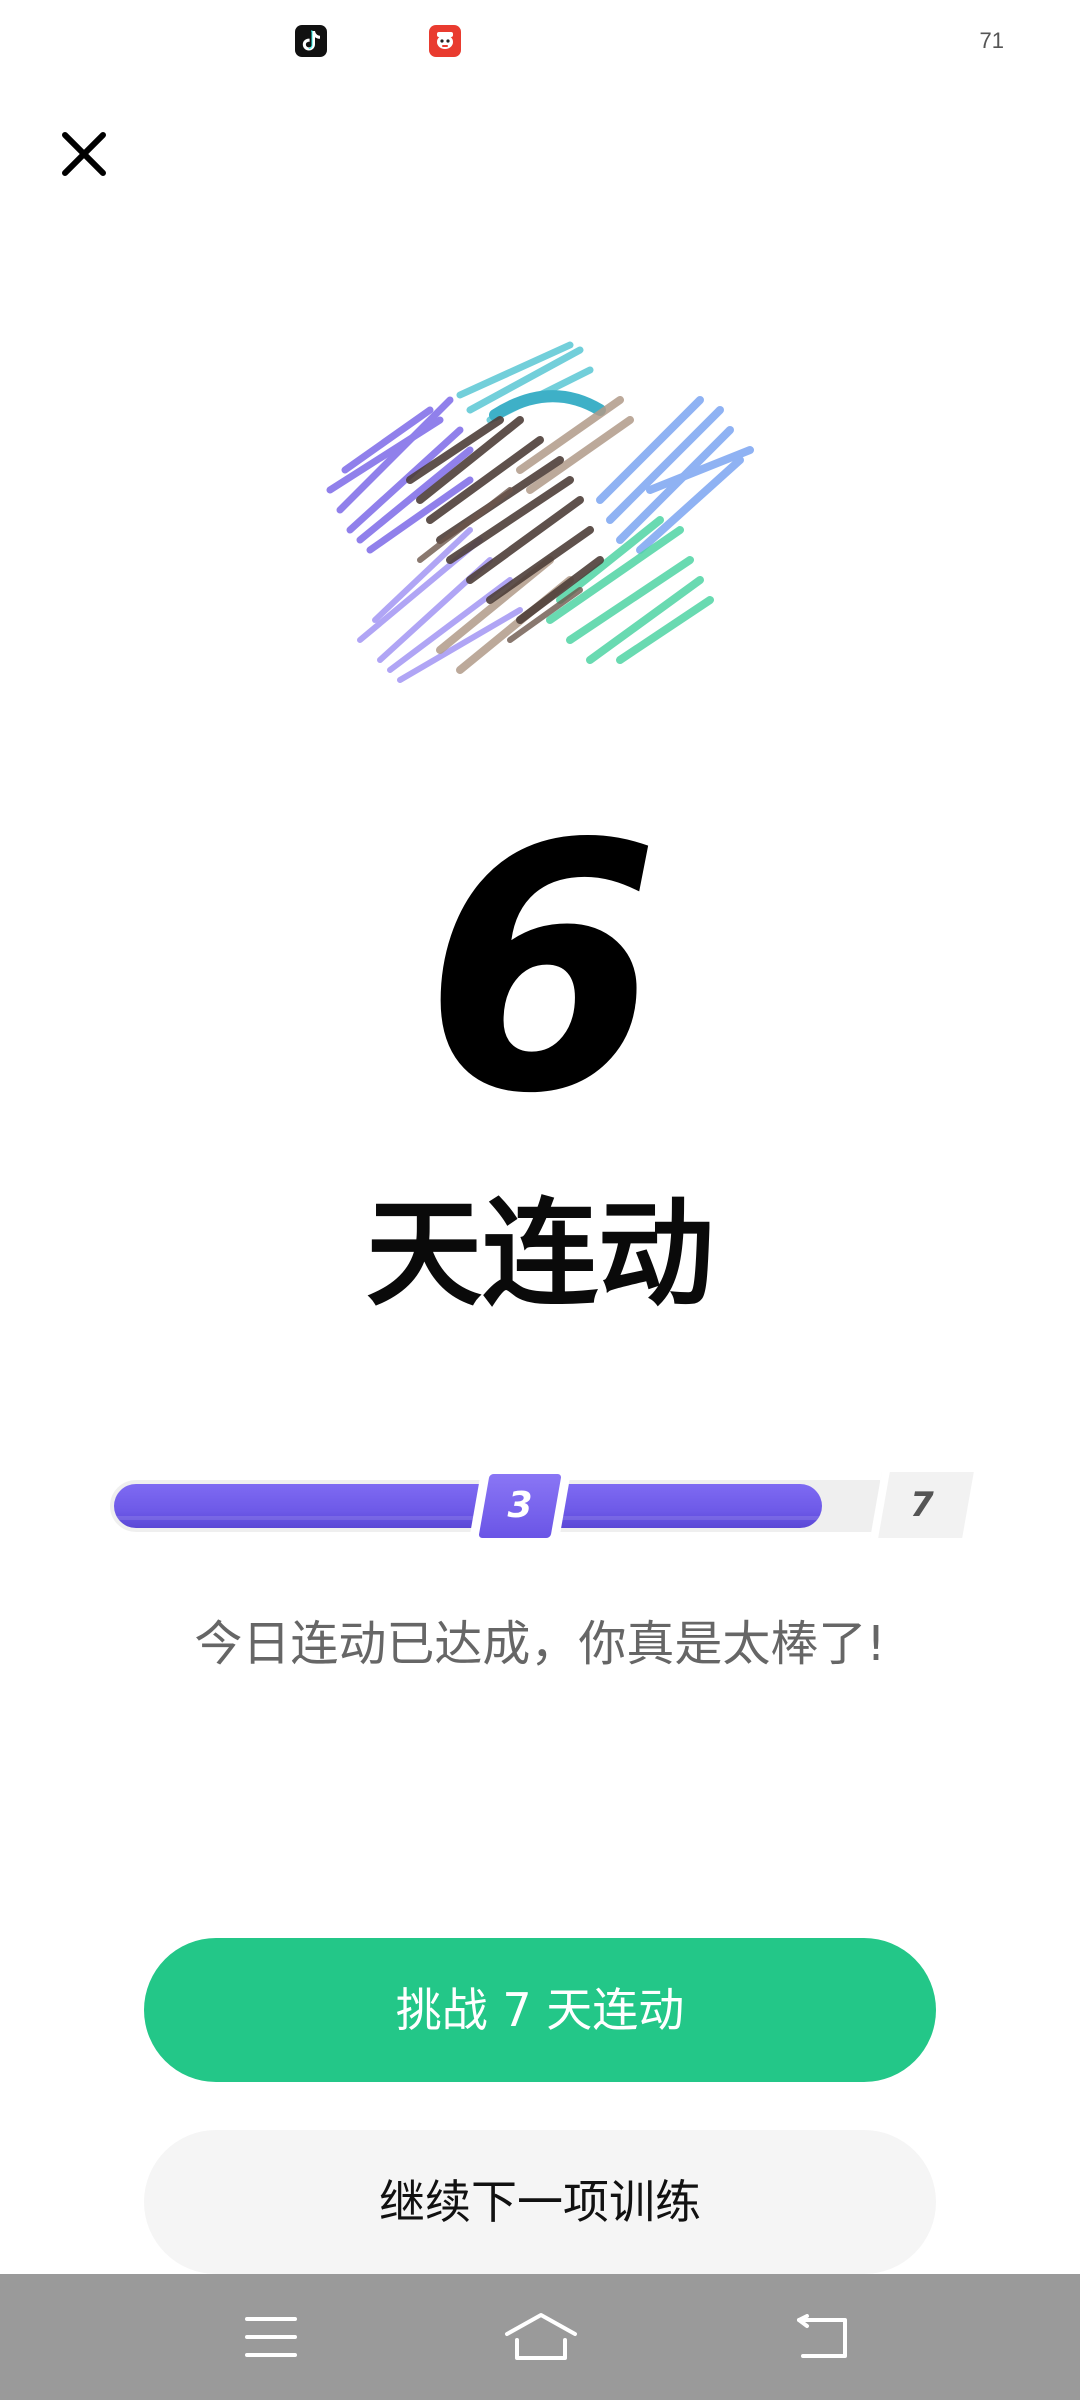 The height and width of the screenshot is (2400, 1080). What do you see at coordinates (991, 40) in the screenshot?
I see `battery-level: 71` at bounding box center [991, 40].